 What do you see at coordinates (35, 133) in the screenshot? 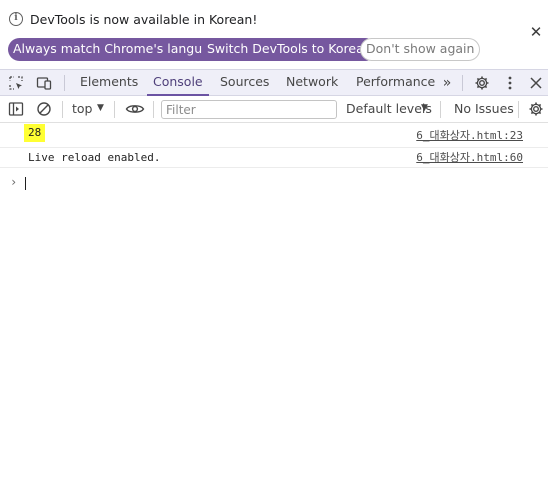
I see `console-value-highlighted: 28` at bounding box center [35, 133].